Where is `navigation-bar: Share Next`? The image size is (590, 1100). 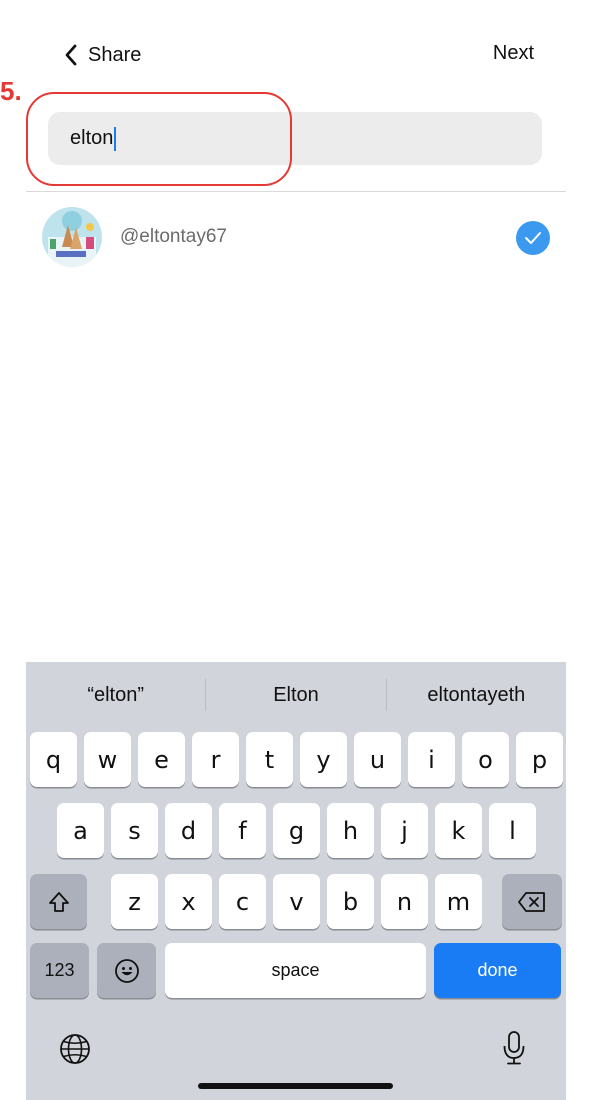 navigation-bar: Share Next is located at coordinates (295, 50).